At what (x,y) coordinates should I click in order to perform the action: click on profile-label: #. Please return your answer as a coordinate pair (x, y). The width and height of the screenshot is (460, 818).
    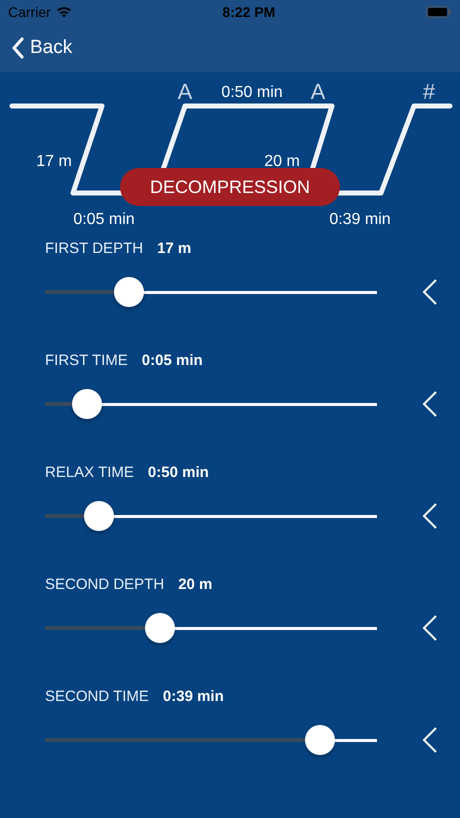
    Looking at the image, I should click on (429, 91).